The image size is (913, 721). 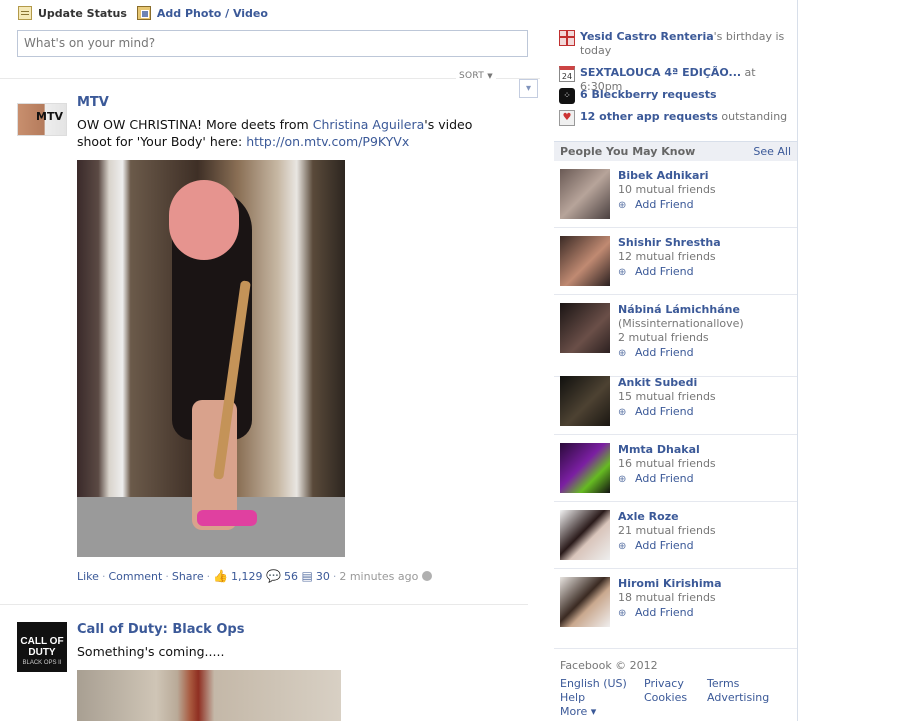 I want to click on story-text-part: OW OW CHRISTINA! More deets from, so click(x=195, y=124).